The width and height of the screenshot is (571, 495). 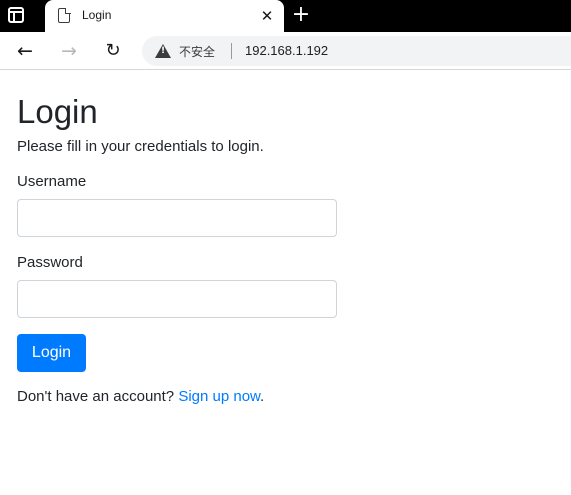 I want to click on omnibox-divider, so click(x=231, y=51).